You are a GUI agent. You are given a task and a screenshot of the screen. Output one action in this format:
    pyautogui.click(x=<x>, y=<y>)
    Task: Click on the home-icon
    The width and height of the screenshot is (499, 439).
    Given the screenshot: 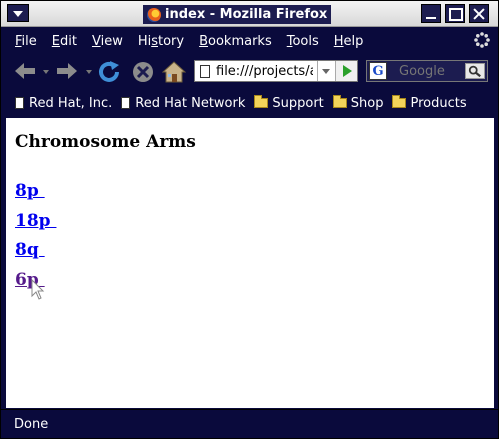 What is the action you would take?
    pyautogui.click(x=174, y=72)
    